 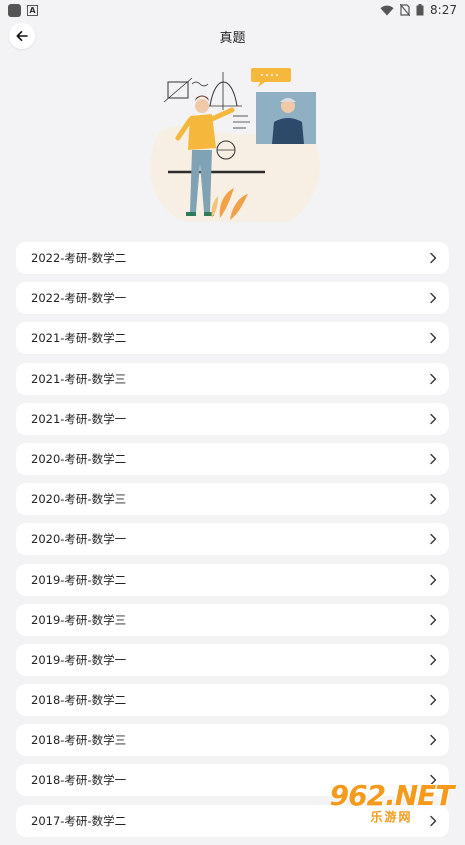 I want to click on list-item-label: 2017-考研-数学二, so click(x=78, y=821).